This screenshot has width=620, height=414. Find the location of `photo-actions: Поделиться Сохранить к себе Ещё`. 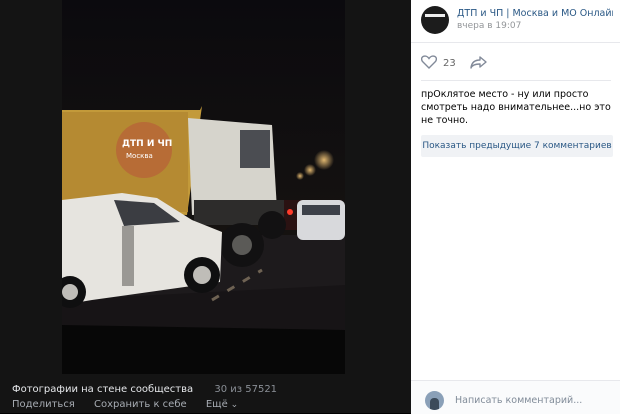

photo-actions: Поделиться Сохранить к себе Ещё is located at coordinates (133, 404).